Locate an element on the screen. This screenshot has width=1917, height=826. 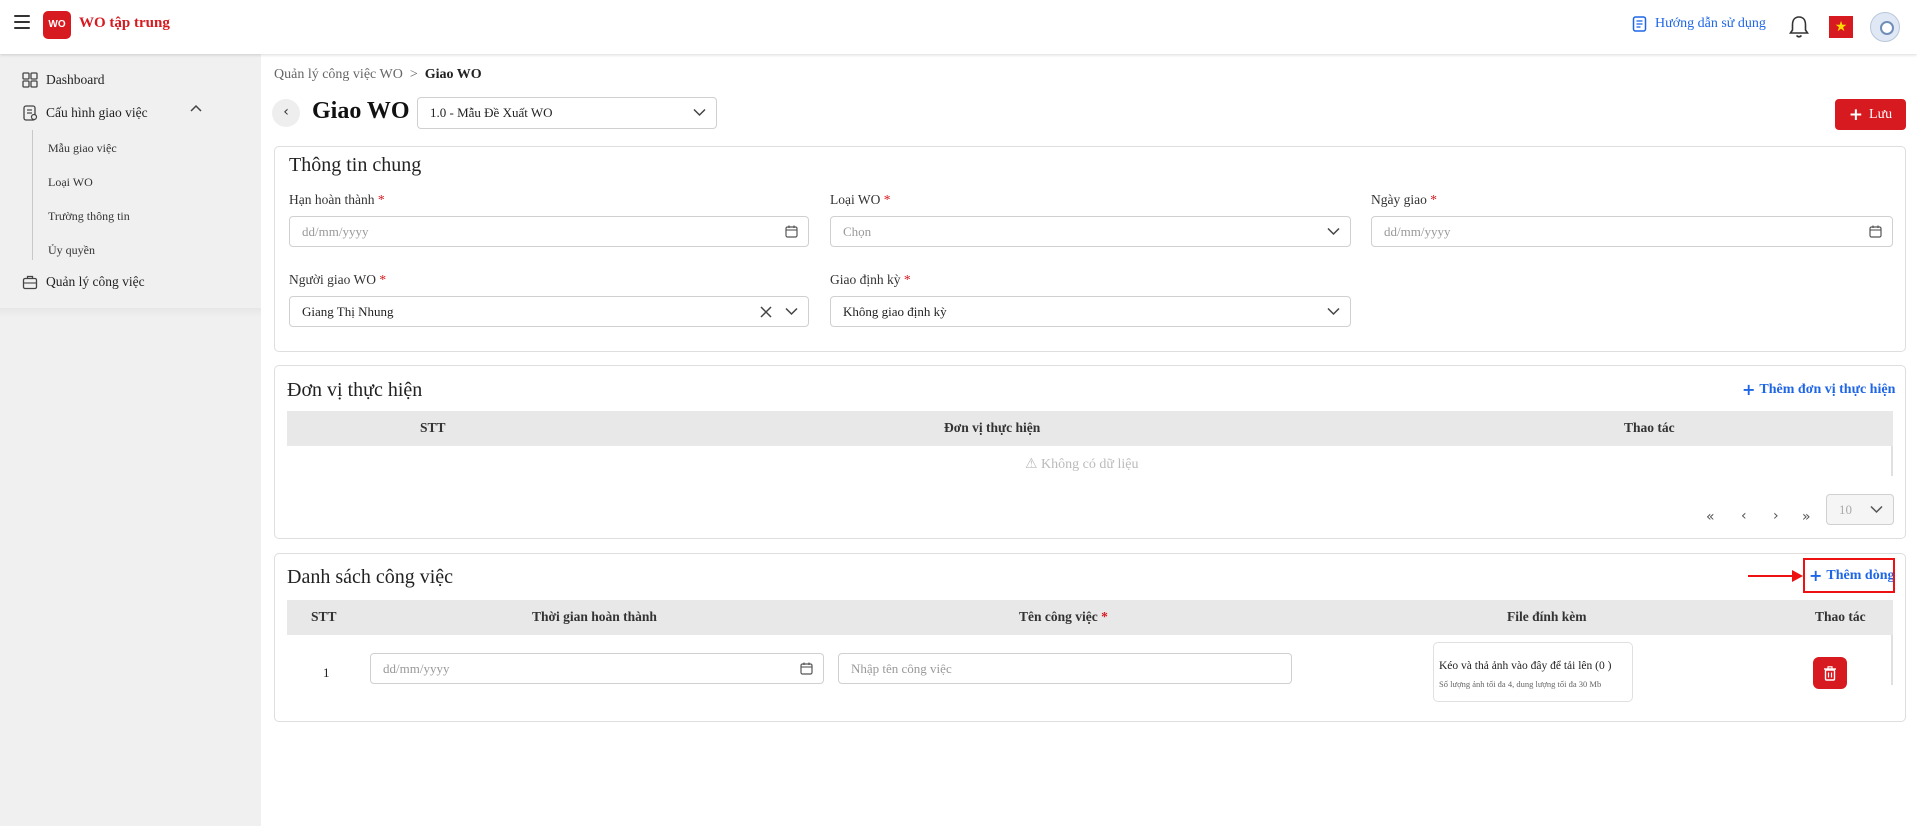
sidebar-subitem-fields: Trường thông tin is located at coordinates (89, 216).